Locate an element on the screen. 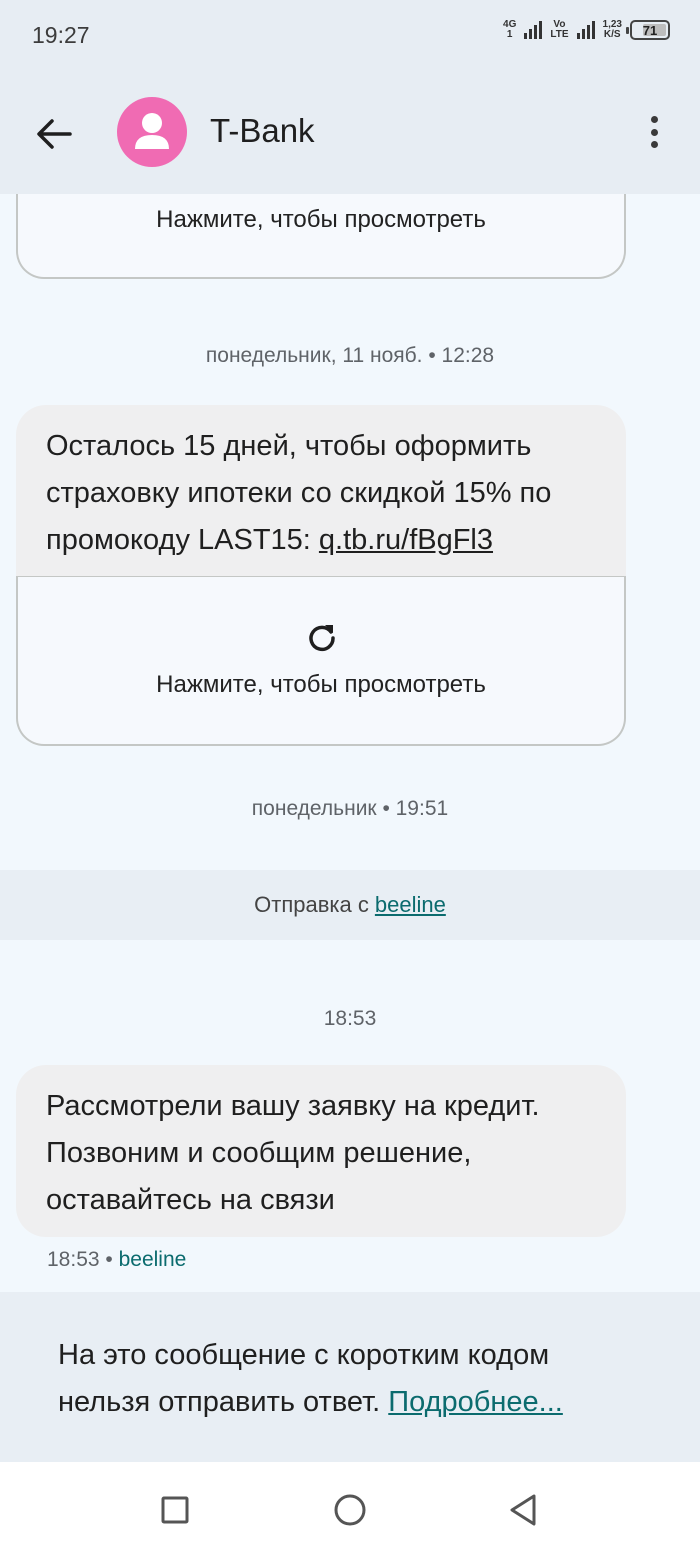 The width and height of the screenshot is (700, 1556). timestamp: понедельник, 11 нояб. • 12:28 is located at coordinates (350, 355).